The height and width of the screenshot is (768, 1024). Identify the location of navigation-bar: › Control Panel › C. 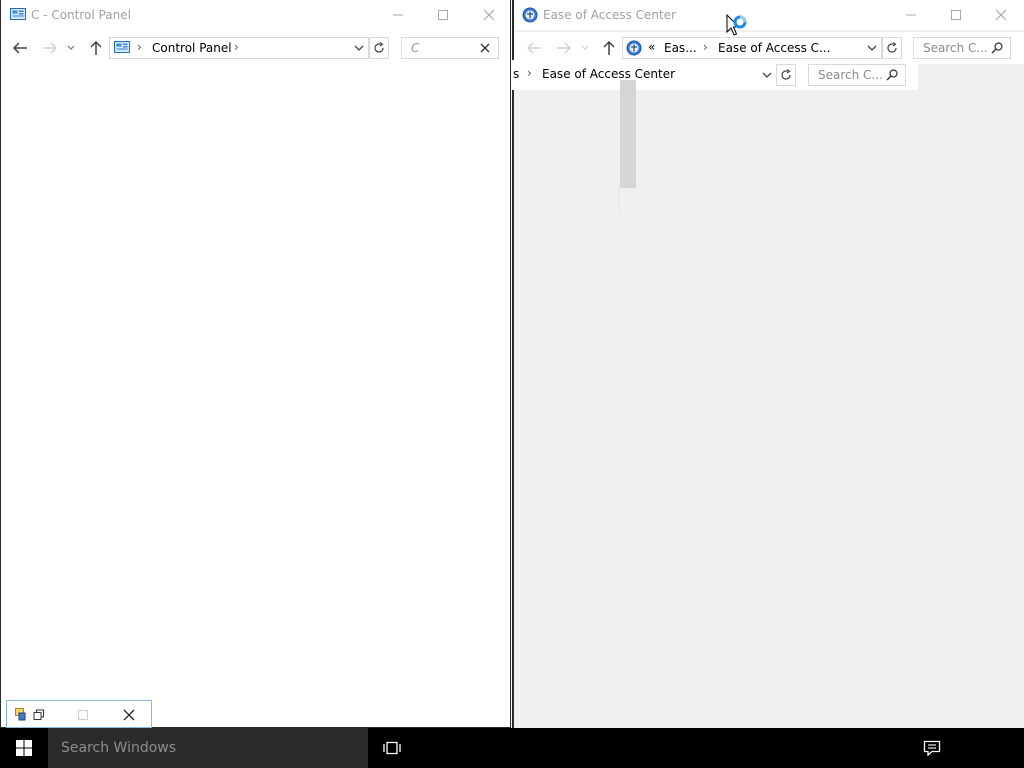
(255, 48).